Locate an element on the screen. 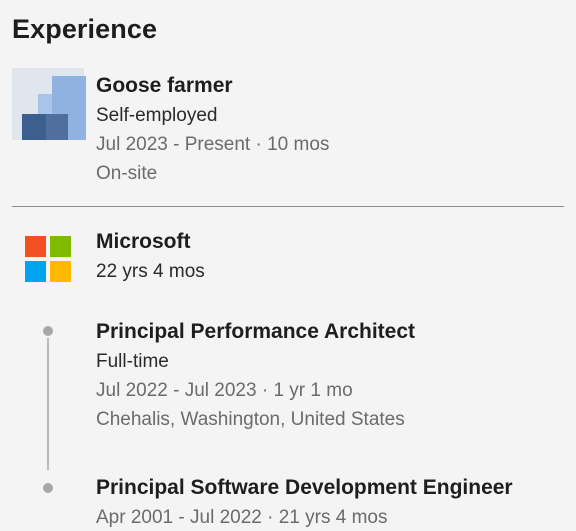  logo-square-green is located at coordinates (60, 246).